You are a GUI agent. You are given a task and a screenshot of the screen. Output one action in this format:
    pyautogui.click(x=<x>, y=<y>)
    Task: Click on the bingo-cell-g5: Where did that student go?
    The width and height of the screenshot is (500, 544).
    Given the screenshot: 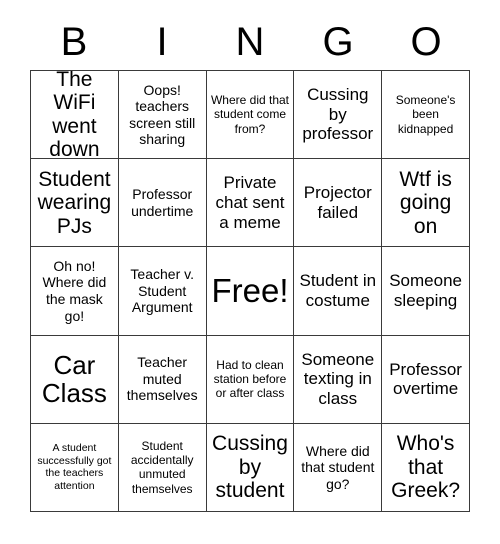 What is the action you would take?
    pyautogui.click(x=338, y=467)
    